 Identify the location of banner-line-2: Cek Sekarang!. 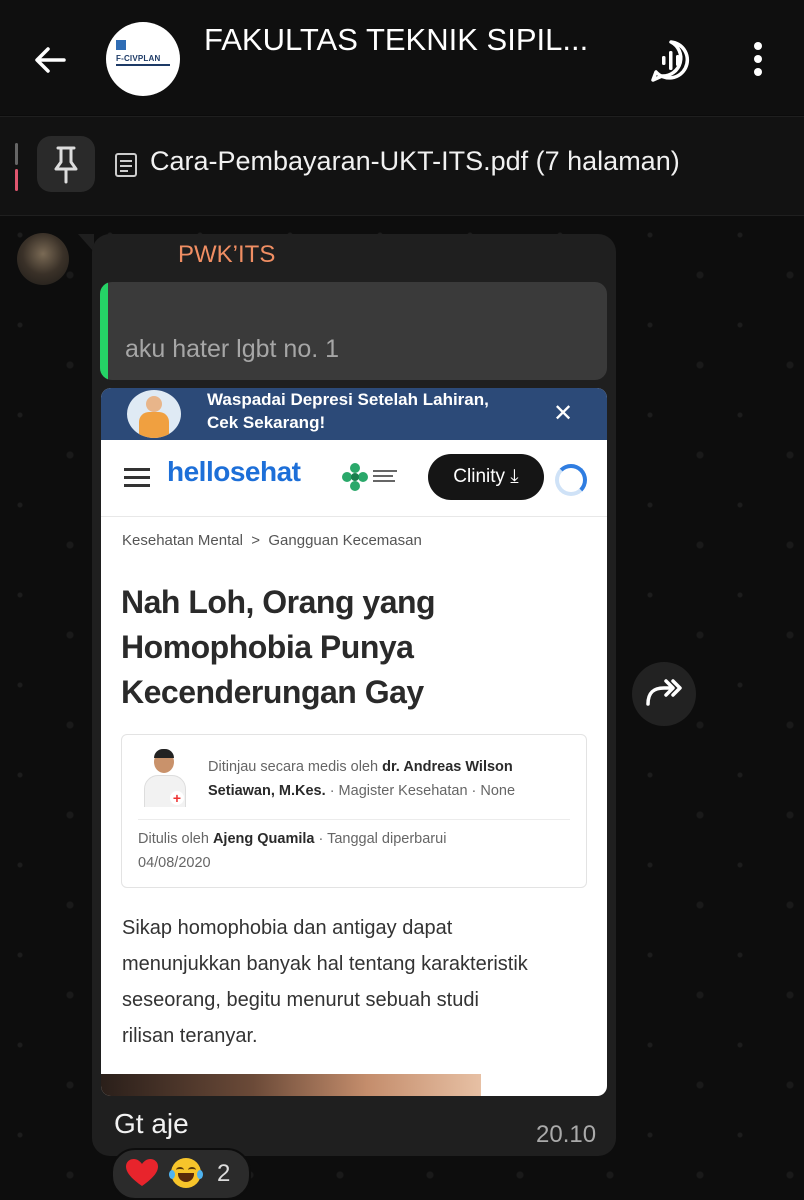
(266, 422).